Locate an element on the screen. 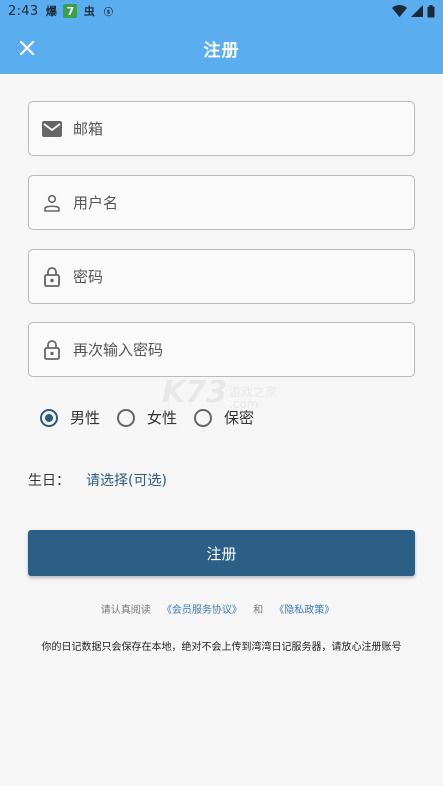 This screenshot has height=786, width=443. gender-option-secret: 保密 is located at coordinates (224, 417).